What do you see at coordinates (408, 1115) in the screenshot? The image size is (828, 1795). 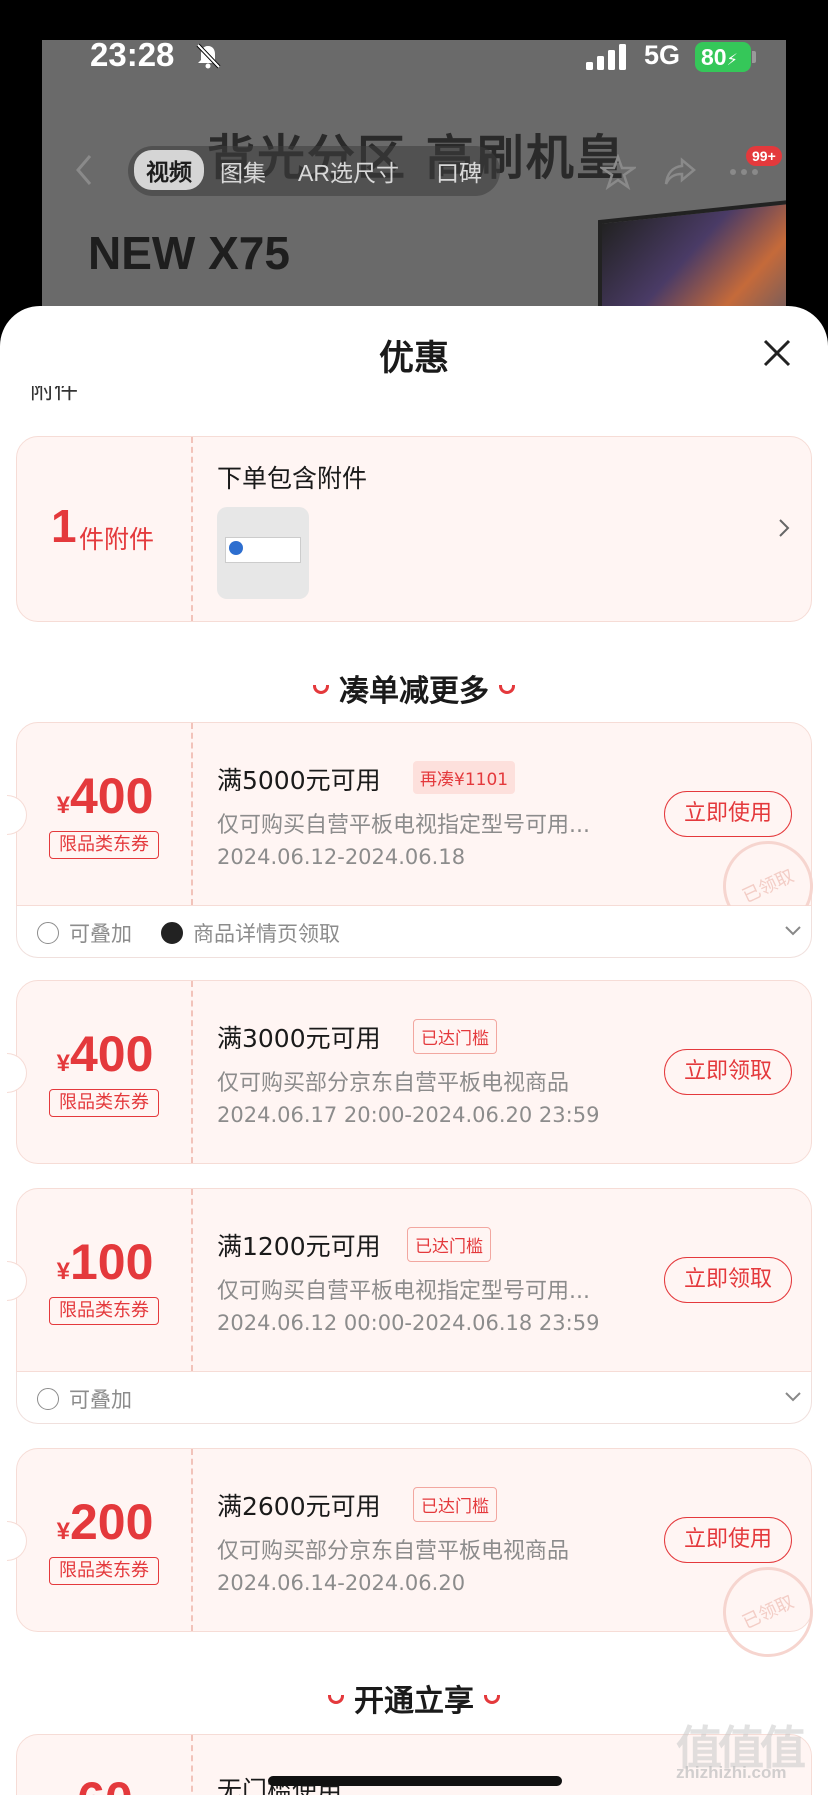 I see `coupon-validity: 2024.06.17 20:00-2024.06.20 23:59` at bounding box center [408, 1115].